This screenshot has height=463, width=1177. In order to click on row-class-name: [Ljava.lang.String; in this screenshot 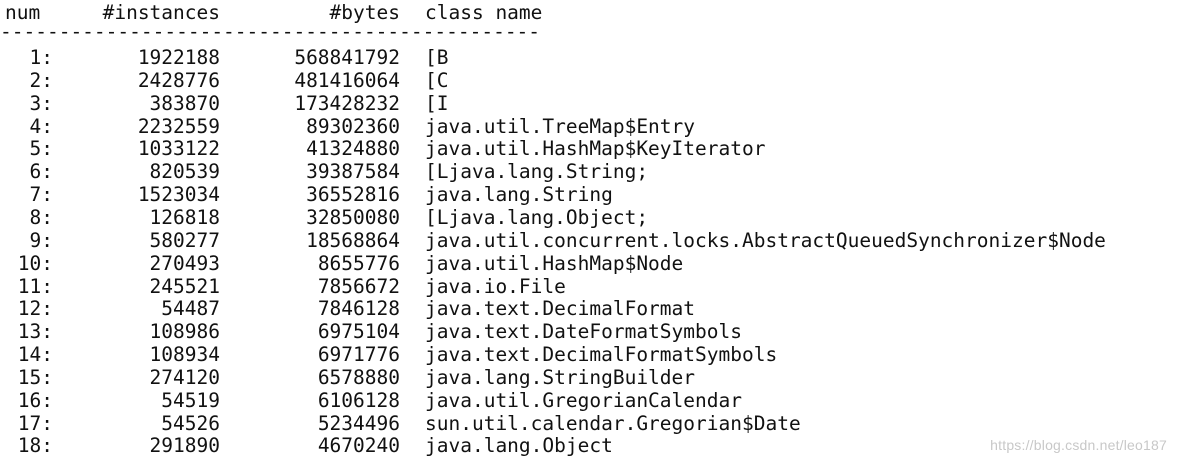, I will do `click(537, 172)`.